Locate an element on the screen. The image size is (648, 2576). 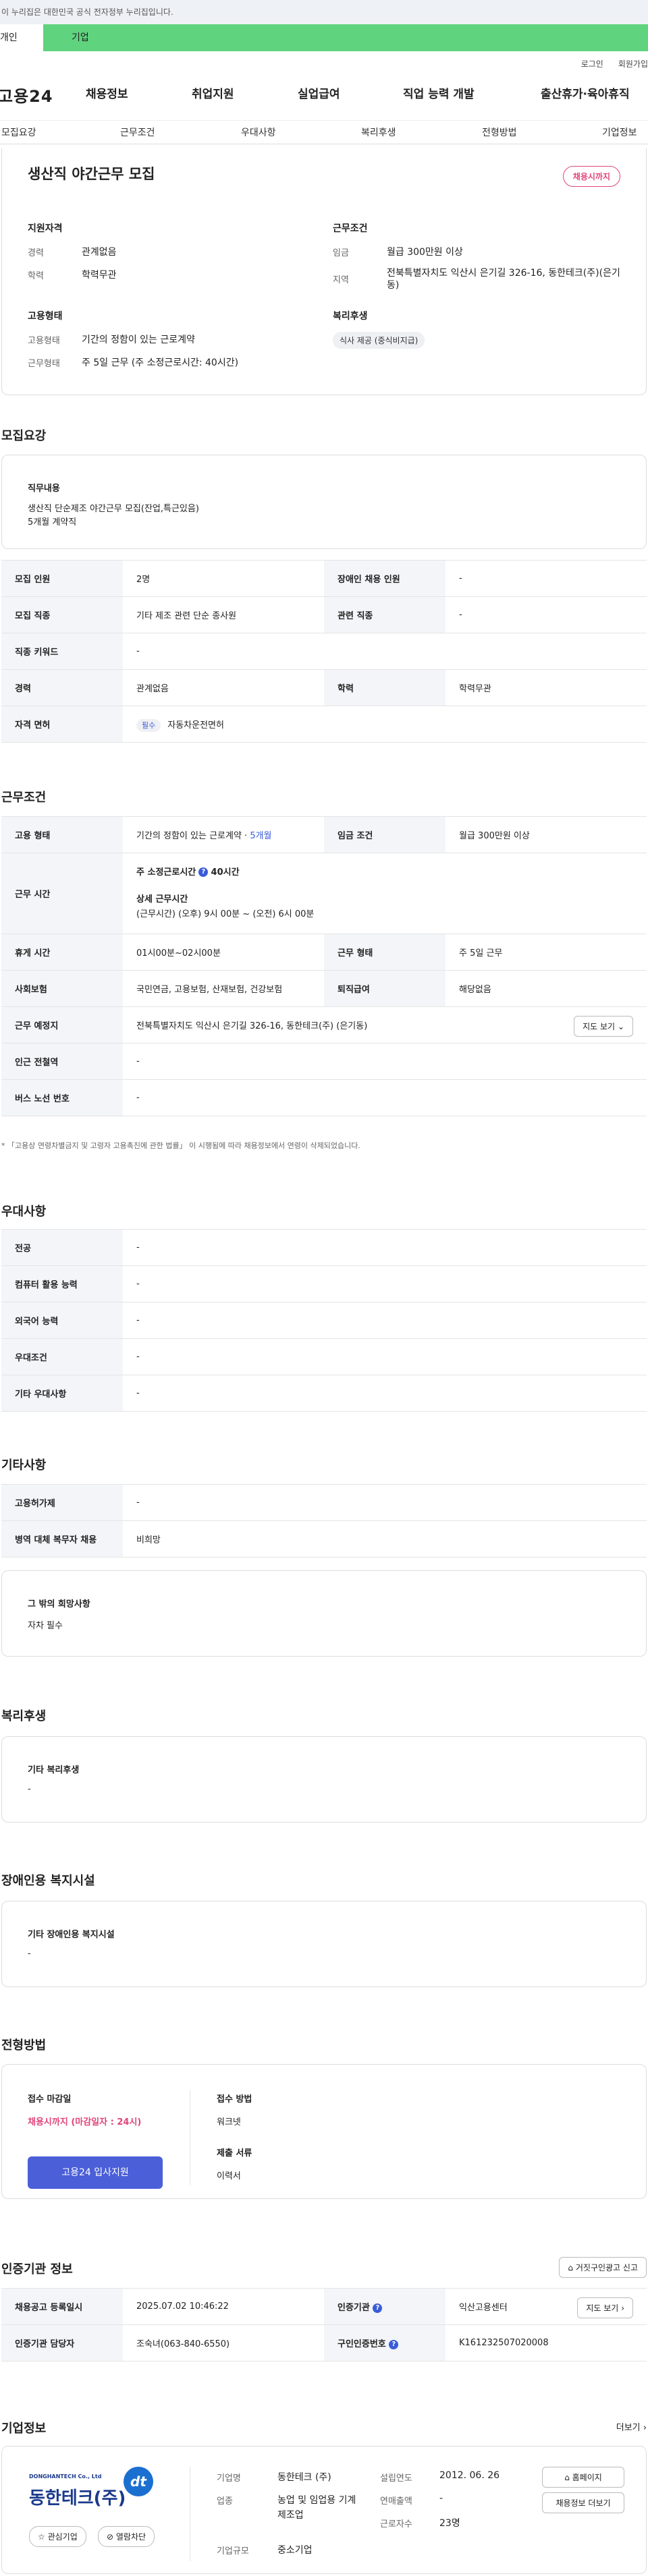
login-link: 로그인 is located at coordinates (592, 63).